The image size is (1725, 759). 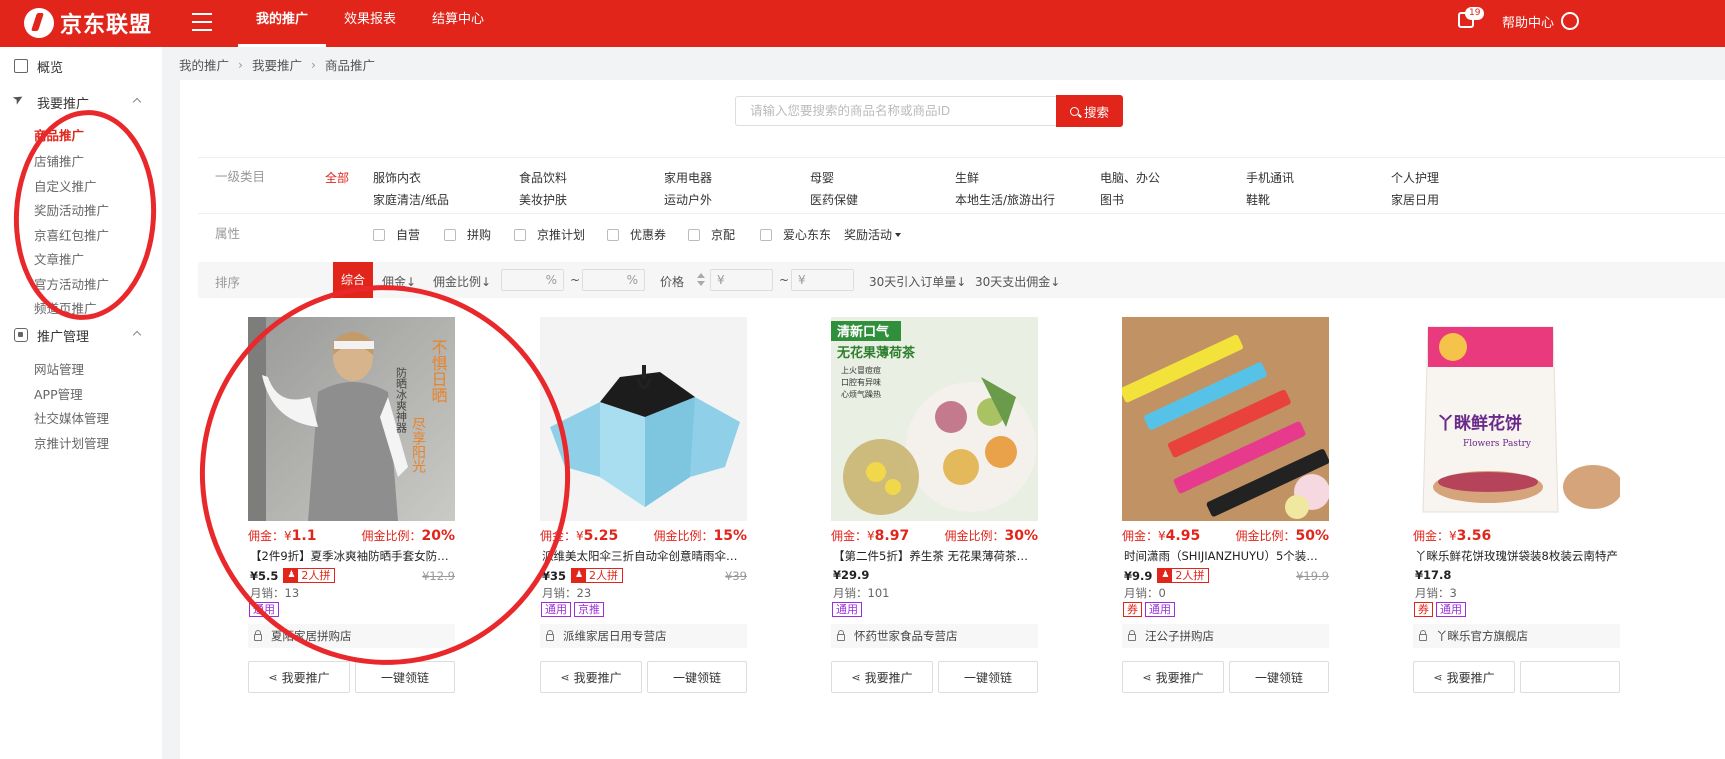 What do you see at coordinates (688, 177) in the screenshot?
I see `category-item: 家用电器` at bounding box center [688, 177].